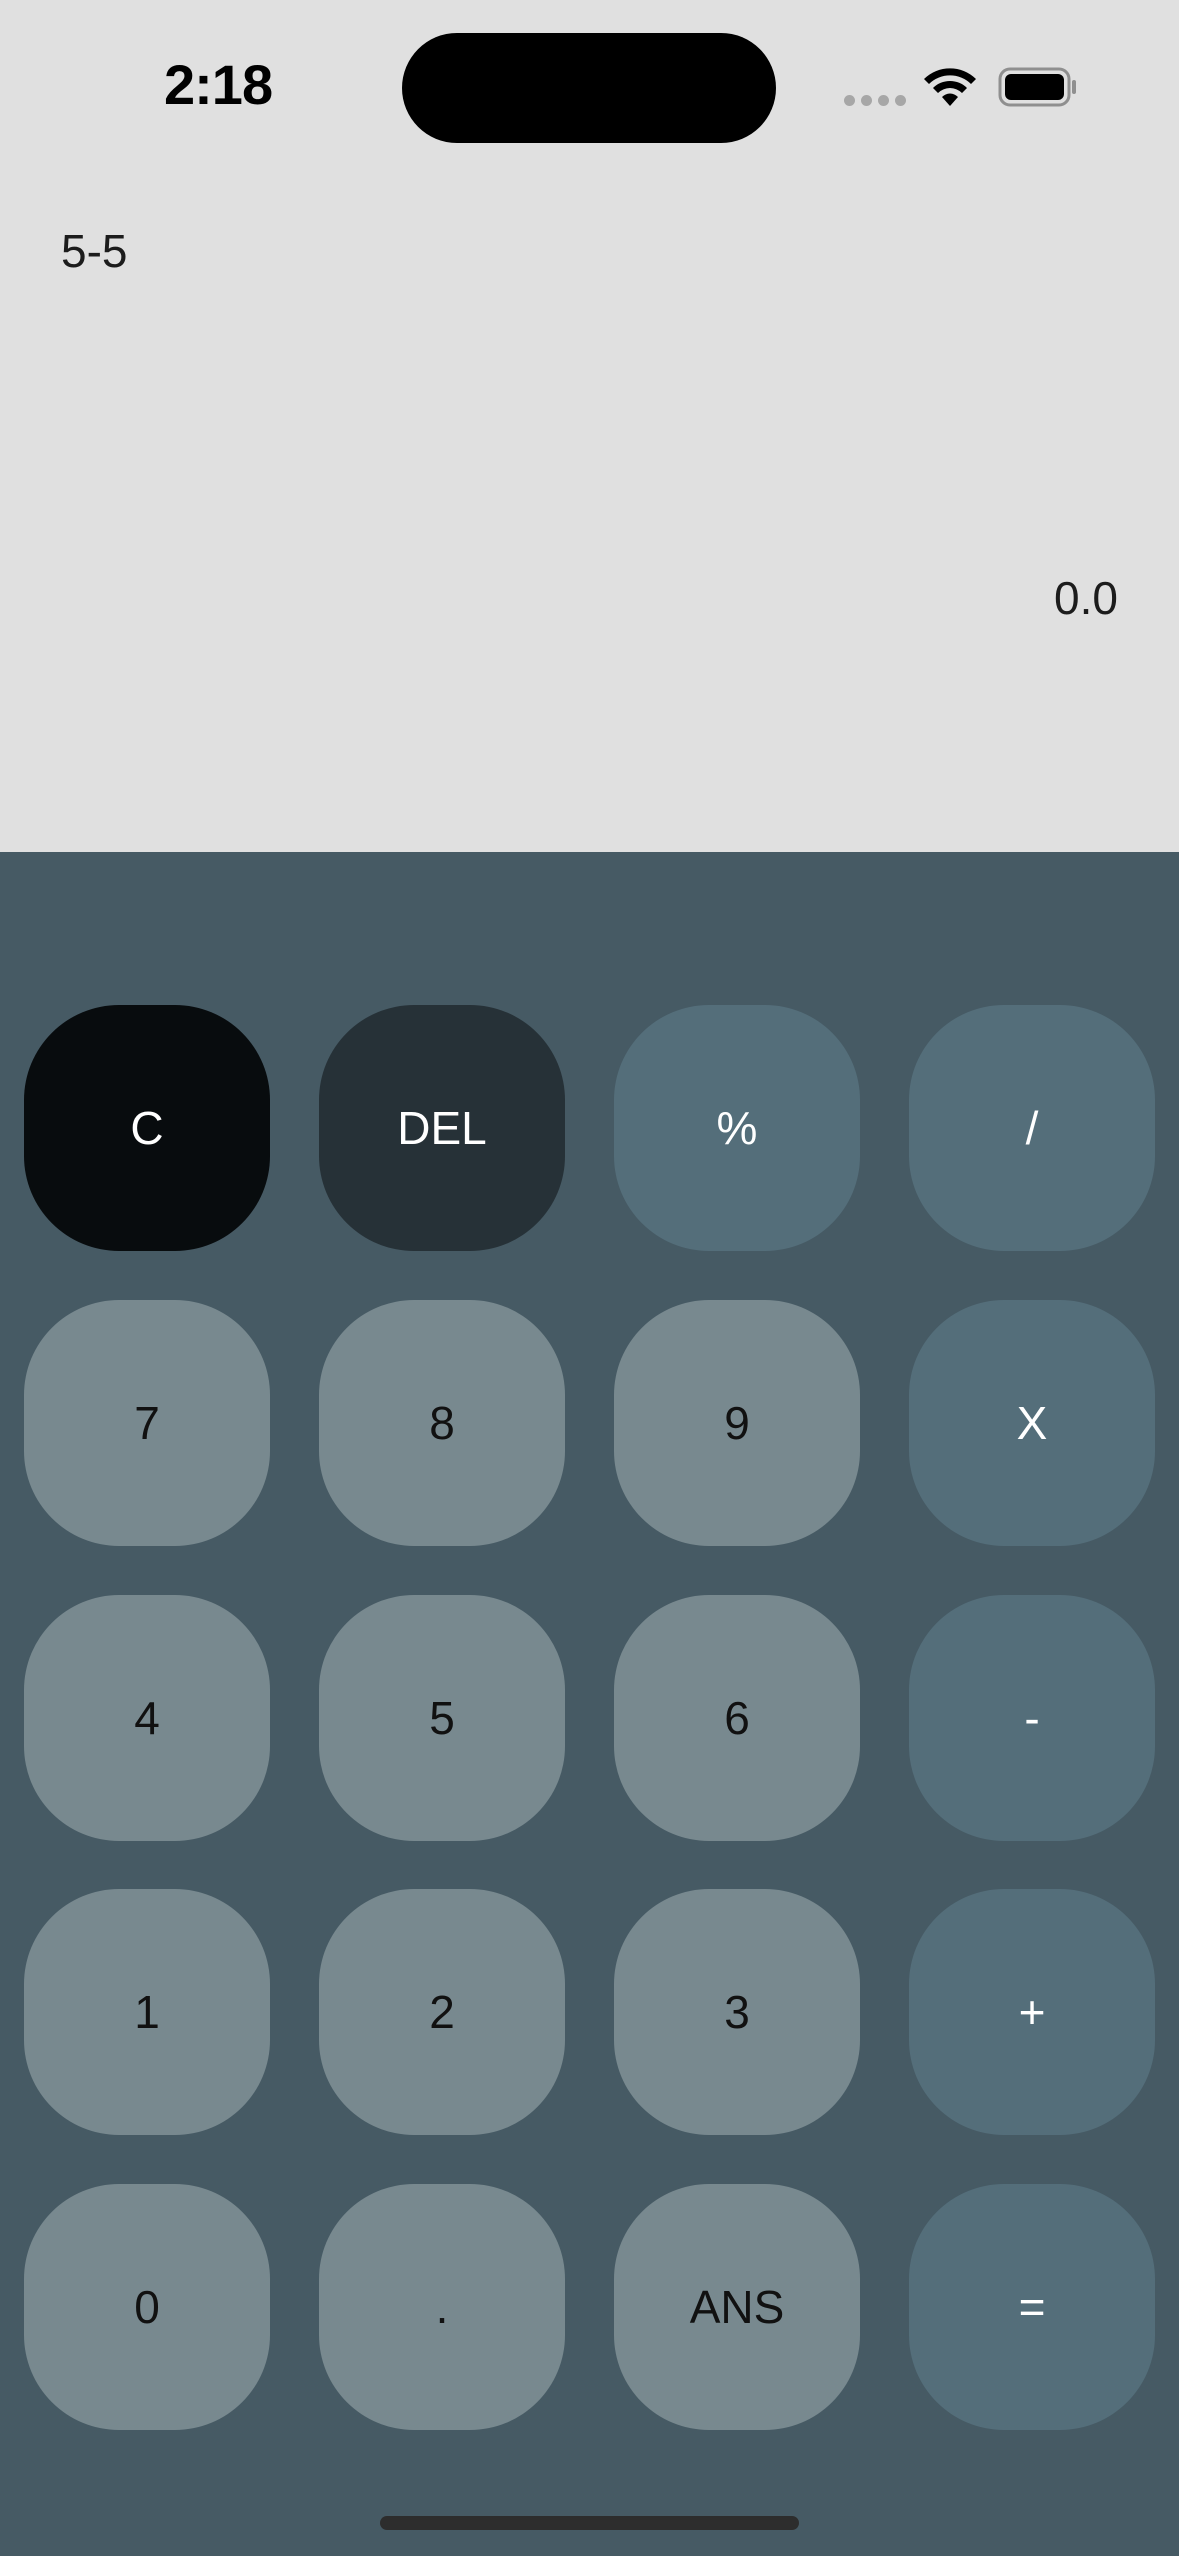 The height and width of the screenshot is (2556, 1179). I want to click on digit-4-button: 4, so click(147, 1718).